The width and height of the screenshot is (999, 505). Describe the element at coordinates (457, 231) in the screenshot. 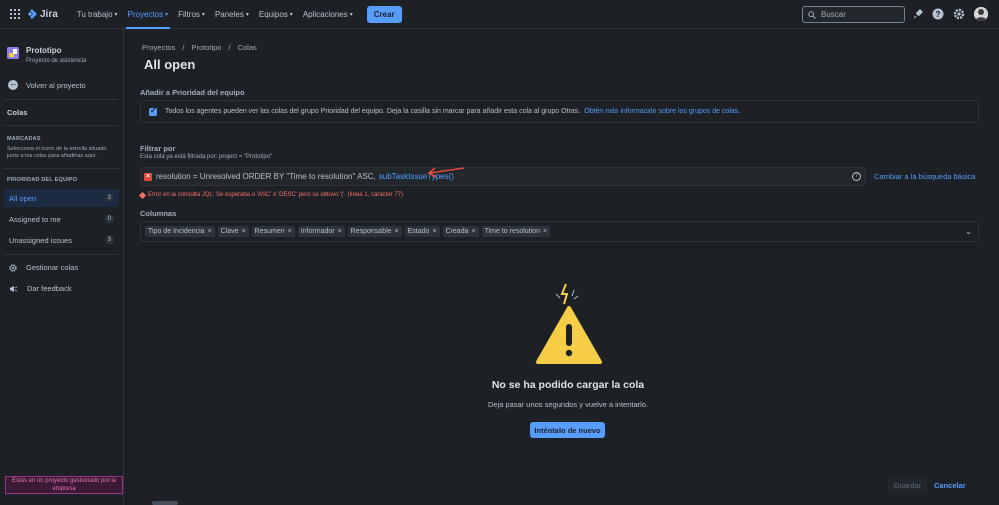

I see `column-chip-label: Creada` at that location.